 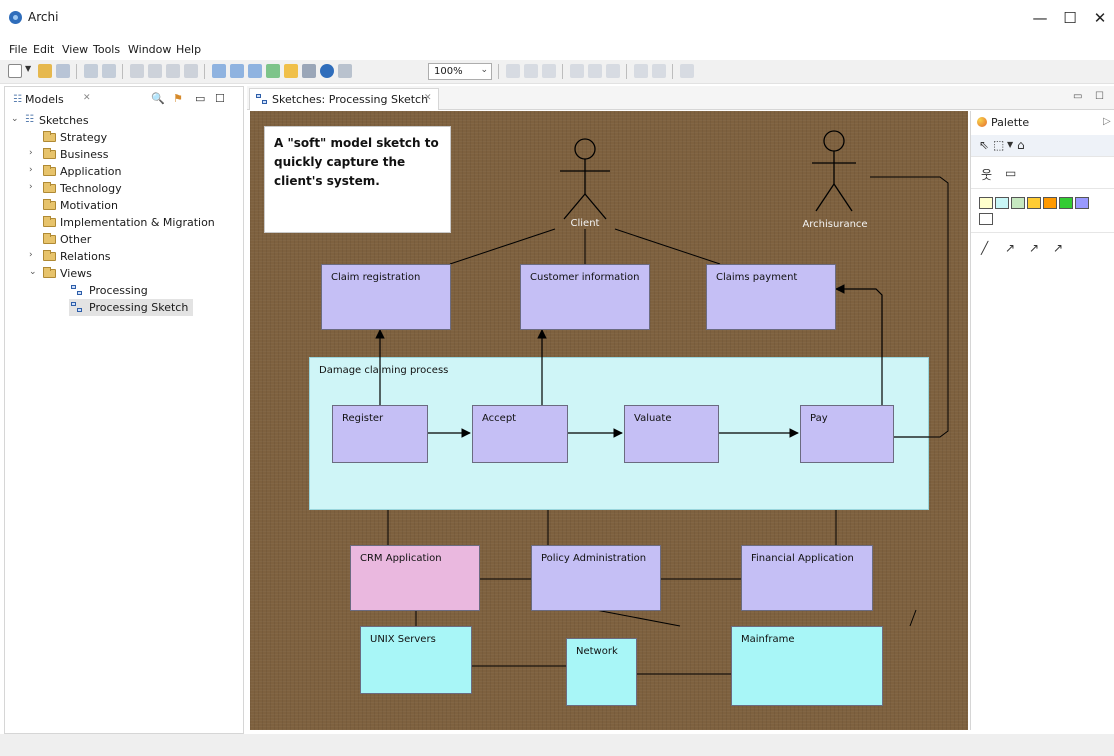 What do you see at coordinates (557, 72) in the screenshot?
I see `toolbar: ▼ 100% ⌄` at bounding box center [557, 72].